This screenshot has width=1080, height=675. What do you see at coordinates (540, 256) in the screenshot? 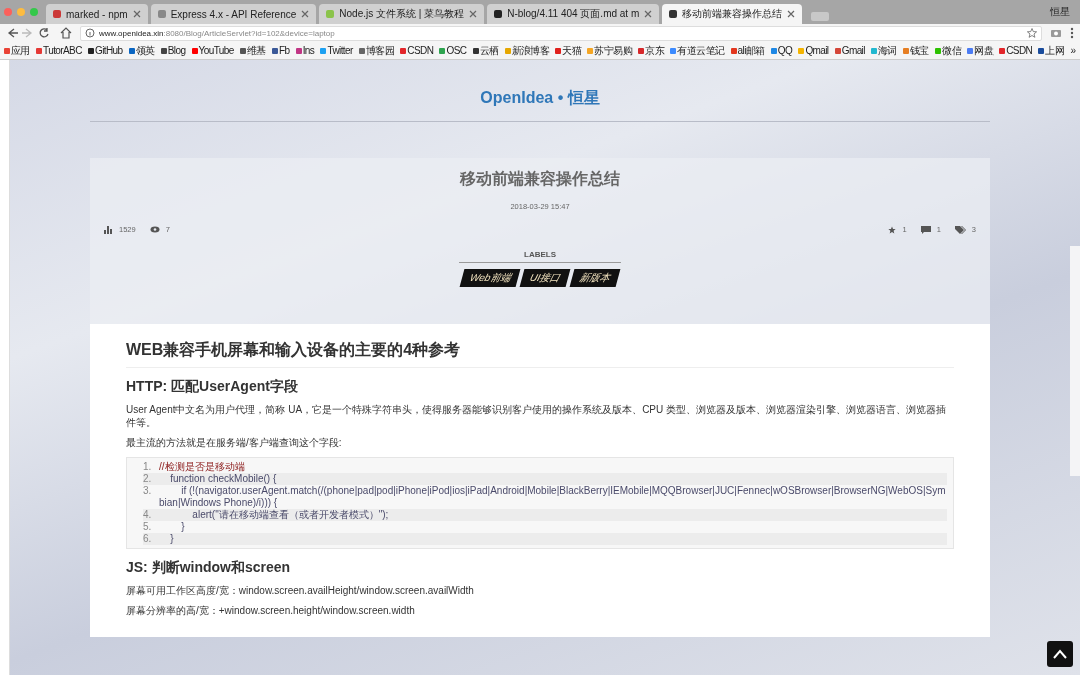
I see `labels-heading: LABELS` at bounding box center [540, 256].